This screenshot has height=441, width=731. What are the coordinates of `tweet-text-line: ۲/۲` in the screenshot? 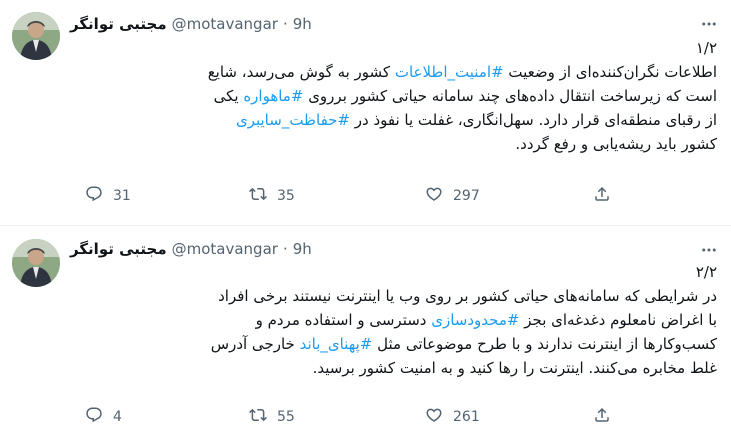 It's located at (393, 272).